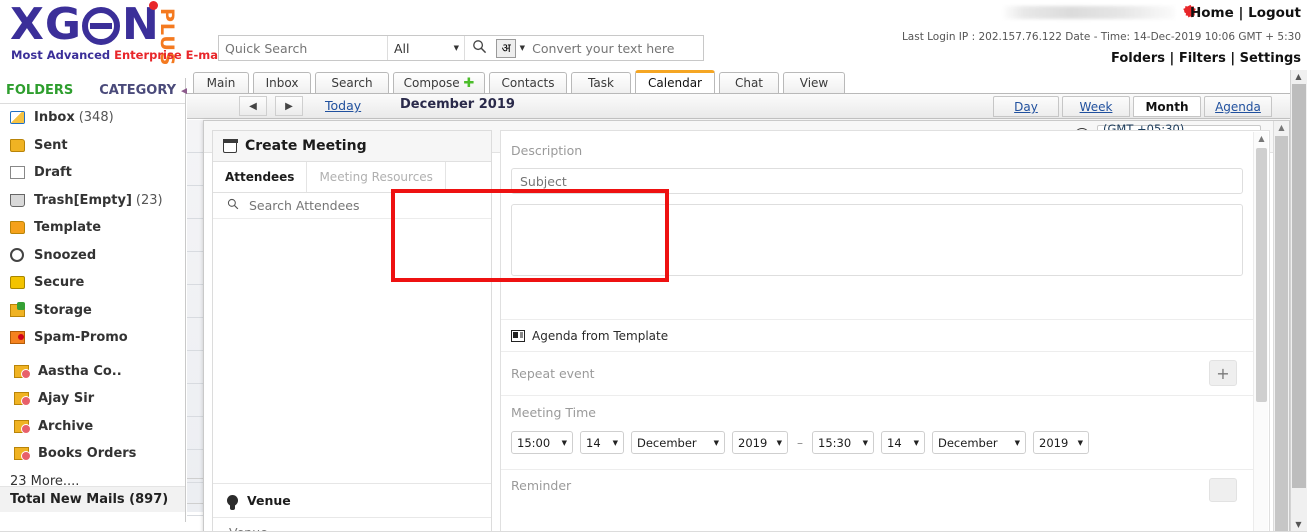 Image resolution: width=1307 pixels, height=532 pixels. What do you see at coordinates (1138, 58) in the screenshot?
I see `folders-link: Folders` at bounding box center [1138, 58].